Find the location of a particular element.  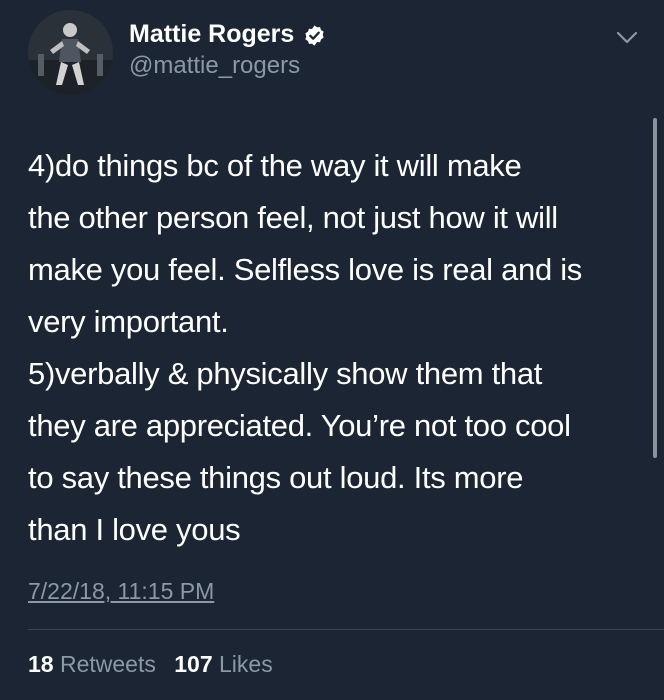

avatar is located at coordinates (70, 52).